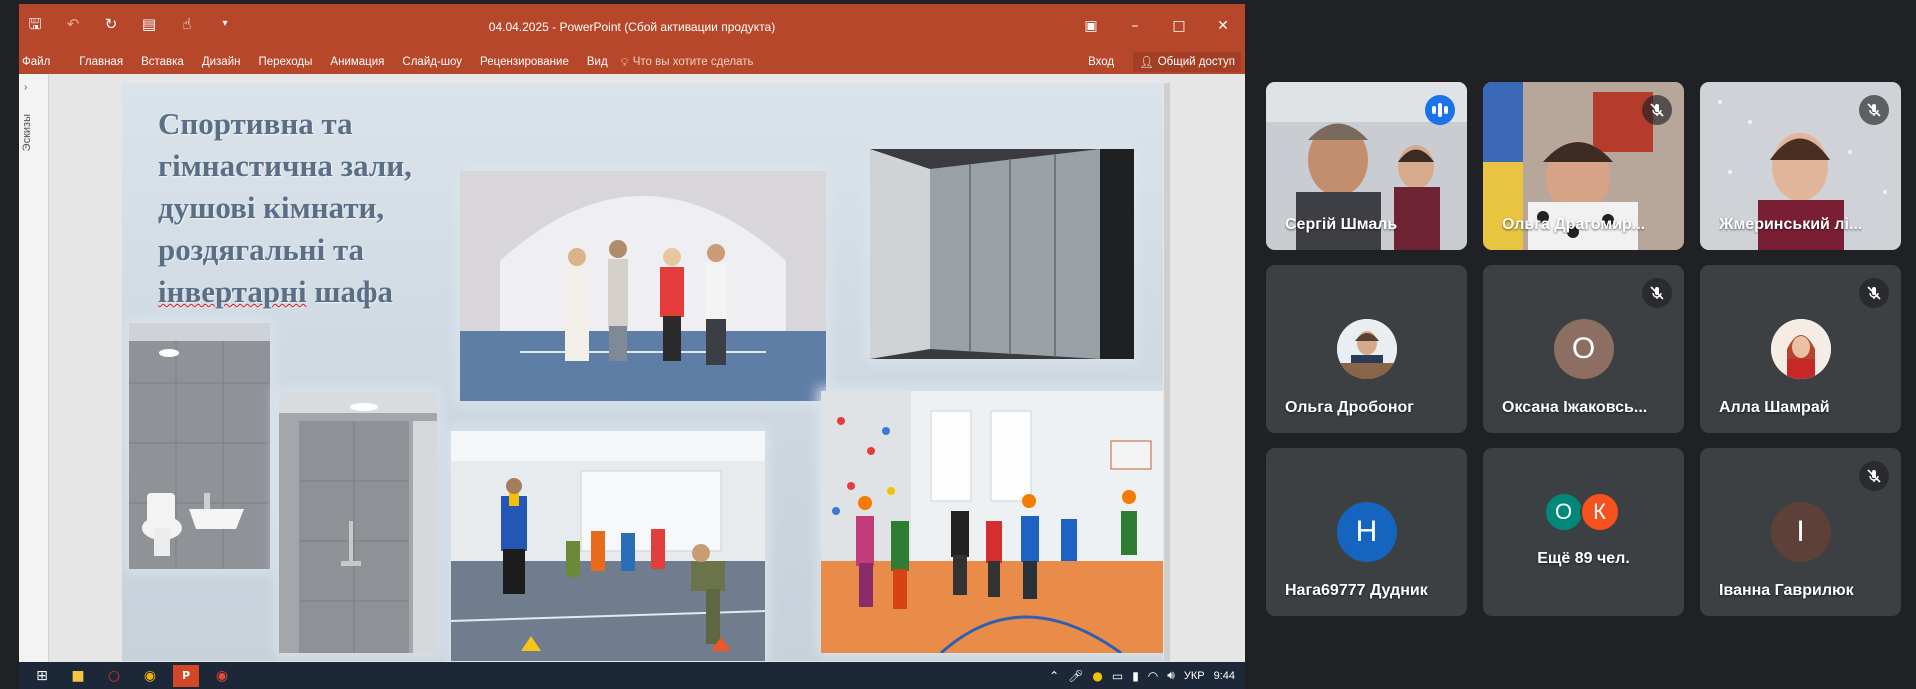  I want to click on ribbon-right: Вход 👤︎ Общий доступ, so click(1160, 62).